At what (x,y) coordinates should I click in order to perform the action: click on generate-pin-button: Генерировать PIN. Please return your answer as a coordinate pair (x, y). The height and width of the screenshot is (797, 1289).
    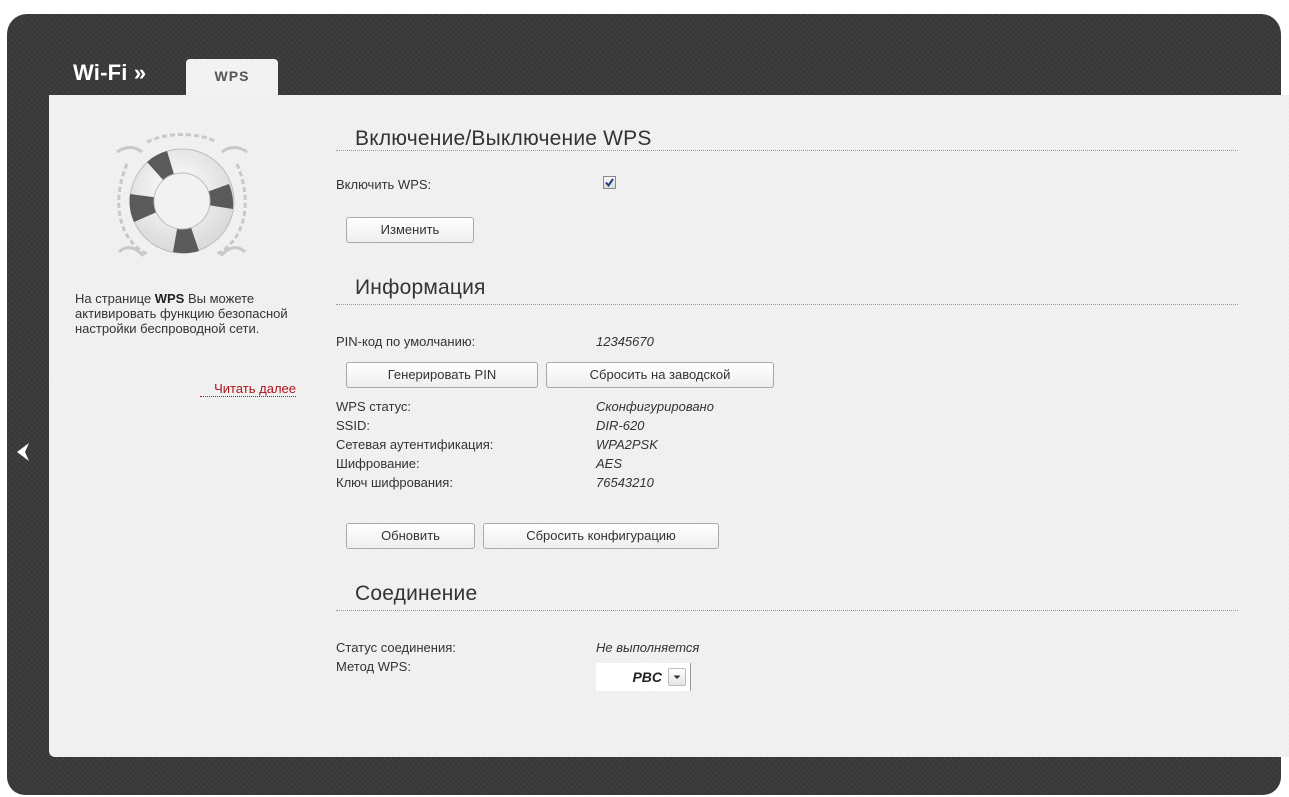
    Looking at the image, I should click on (442, 375).